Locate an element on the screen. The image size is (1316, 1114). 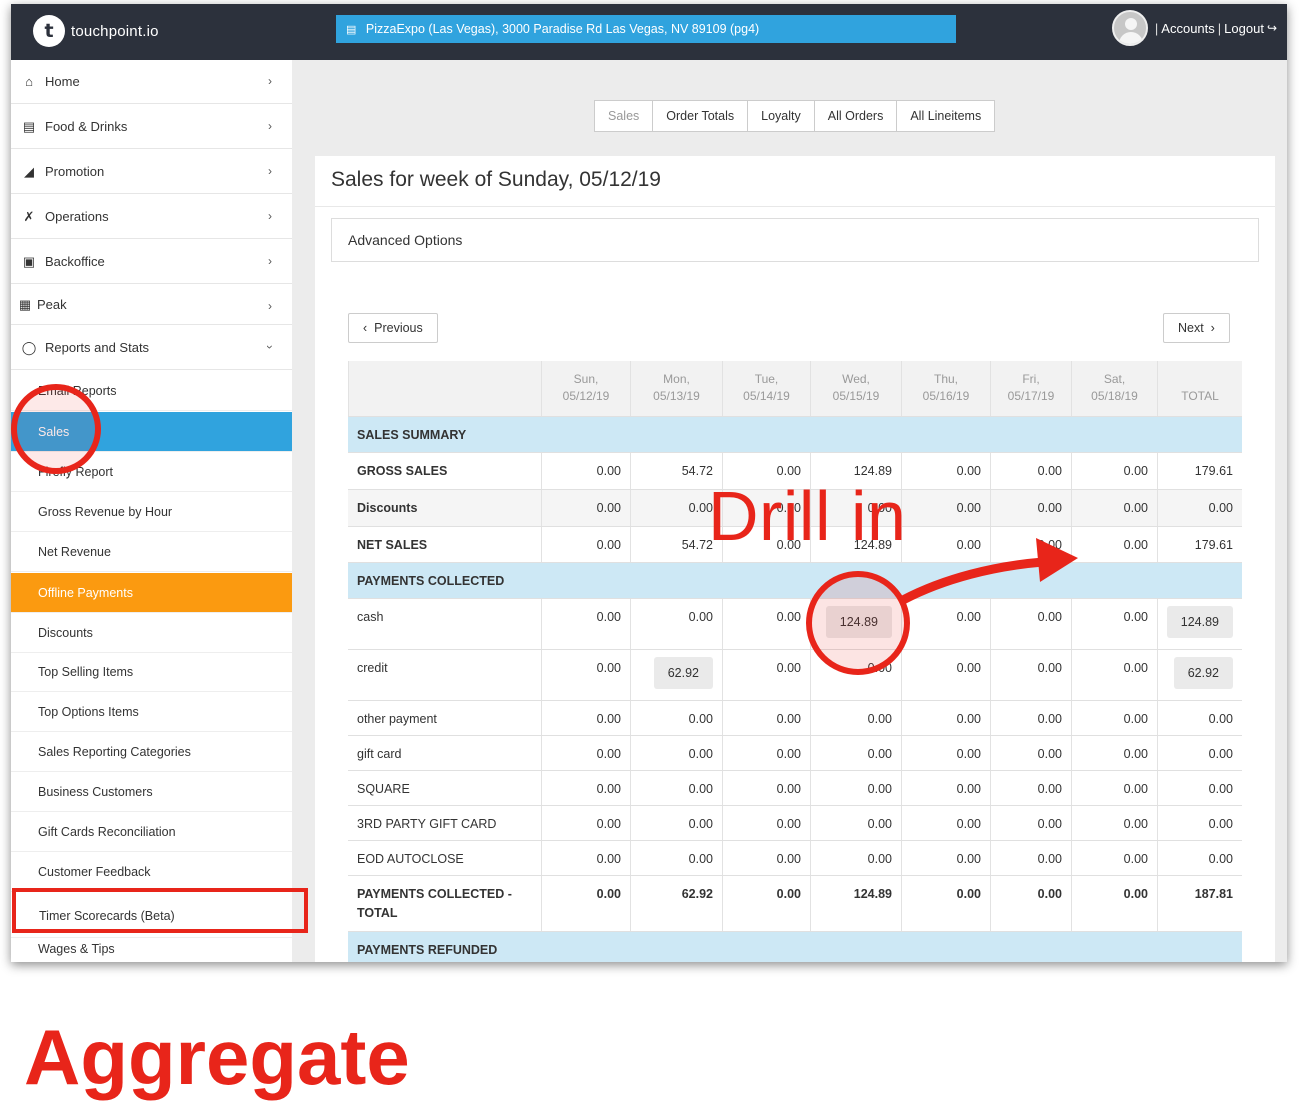
sidebar-subitem-email-reports: Email Reports is located at coordinates (151, 391).